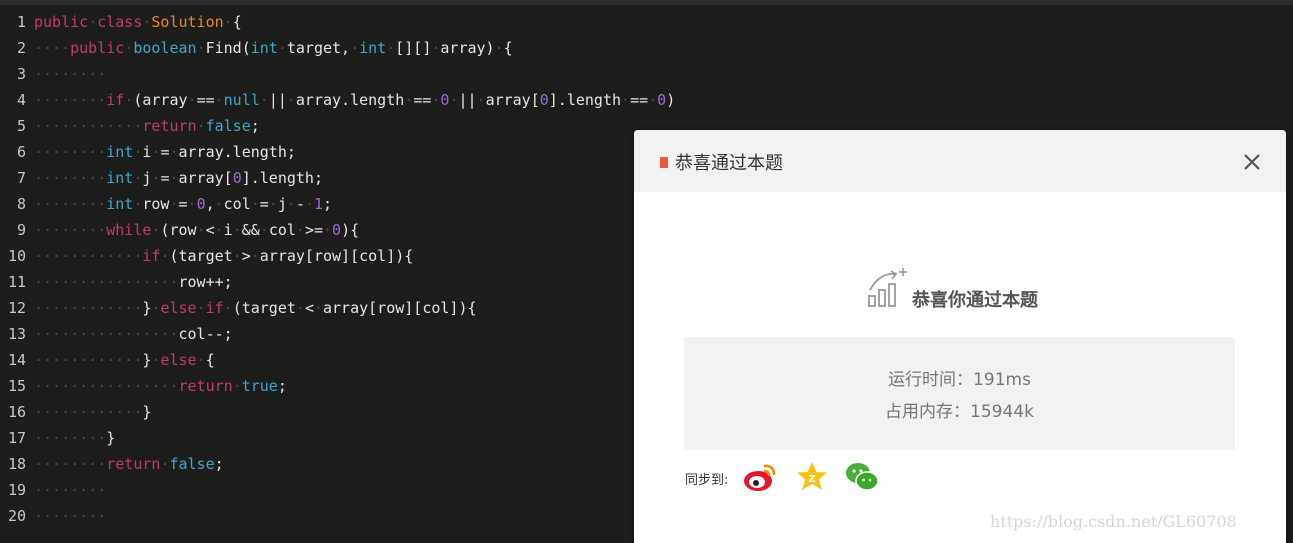 The height and width of the screenshot is (543, 1293). Describe the element at coordinates (413, 48) in the screenshot. I see `code-token: [][]` at that location.